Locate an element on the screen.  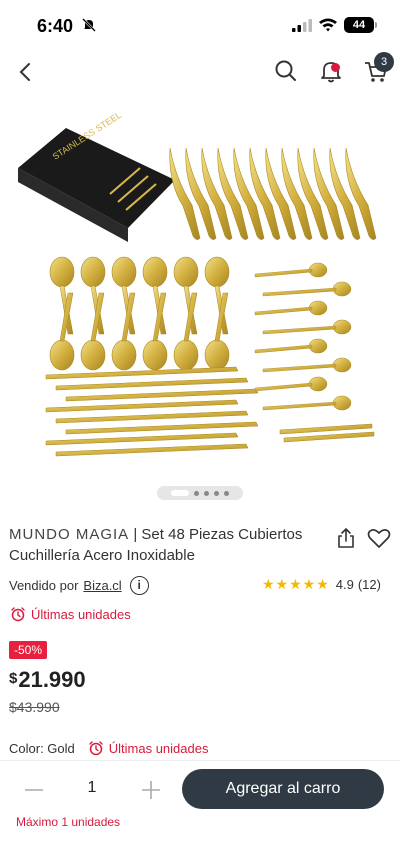
cart-count-badge: 3 is located at coordinates (384, 62).